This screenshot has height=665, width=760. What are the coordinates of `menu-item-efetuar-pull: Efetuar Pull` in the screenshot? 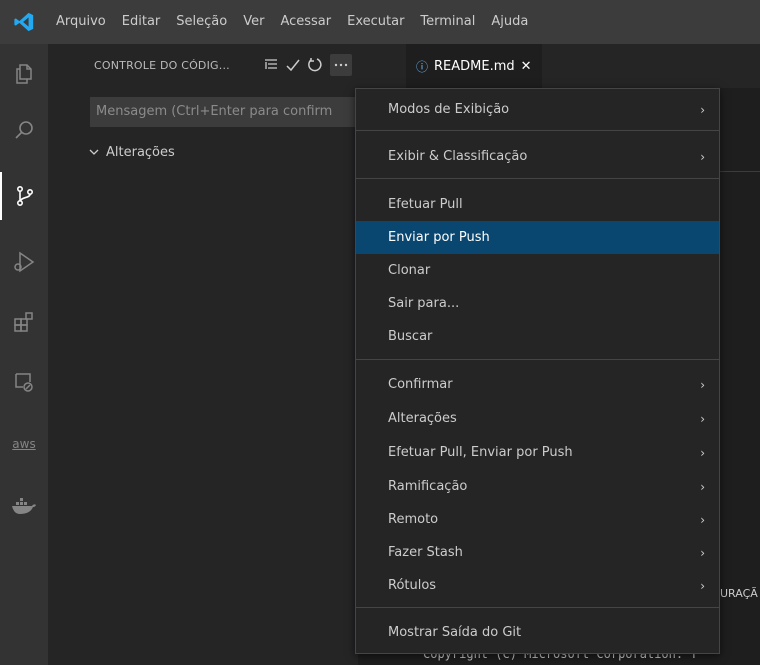 It's located at (537, 204).